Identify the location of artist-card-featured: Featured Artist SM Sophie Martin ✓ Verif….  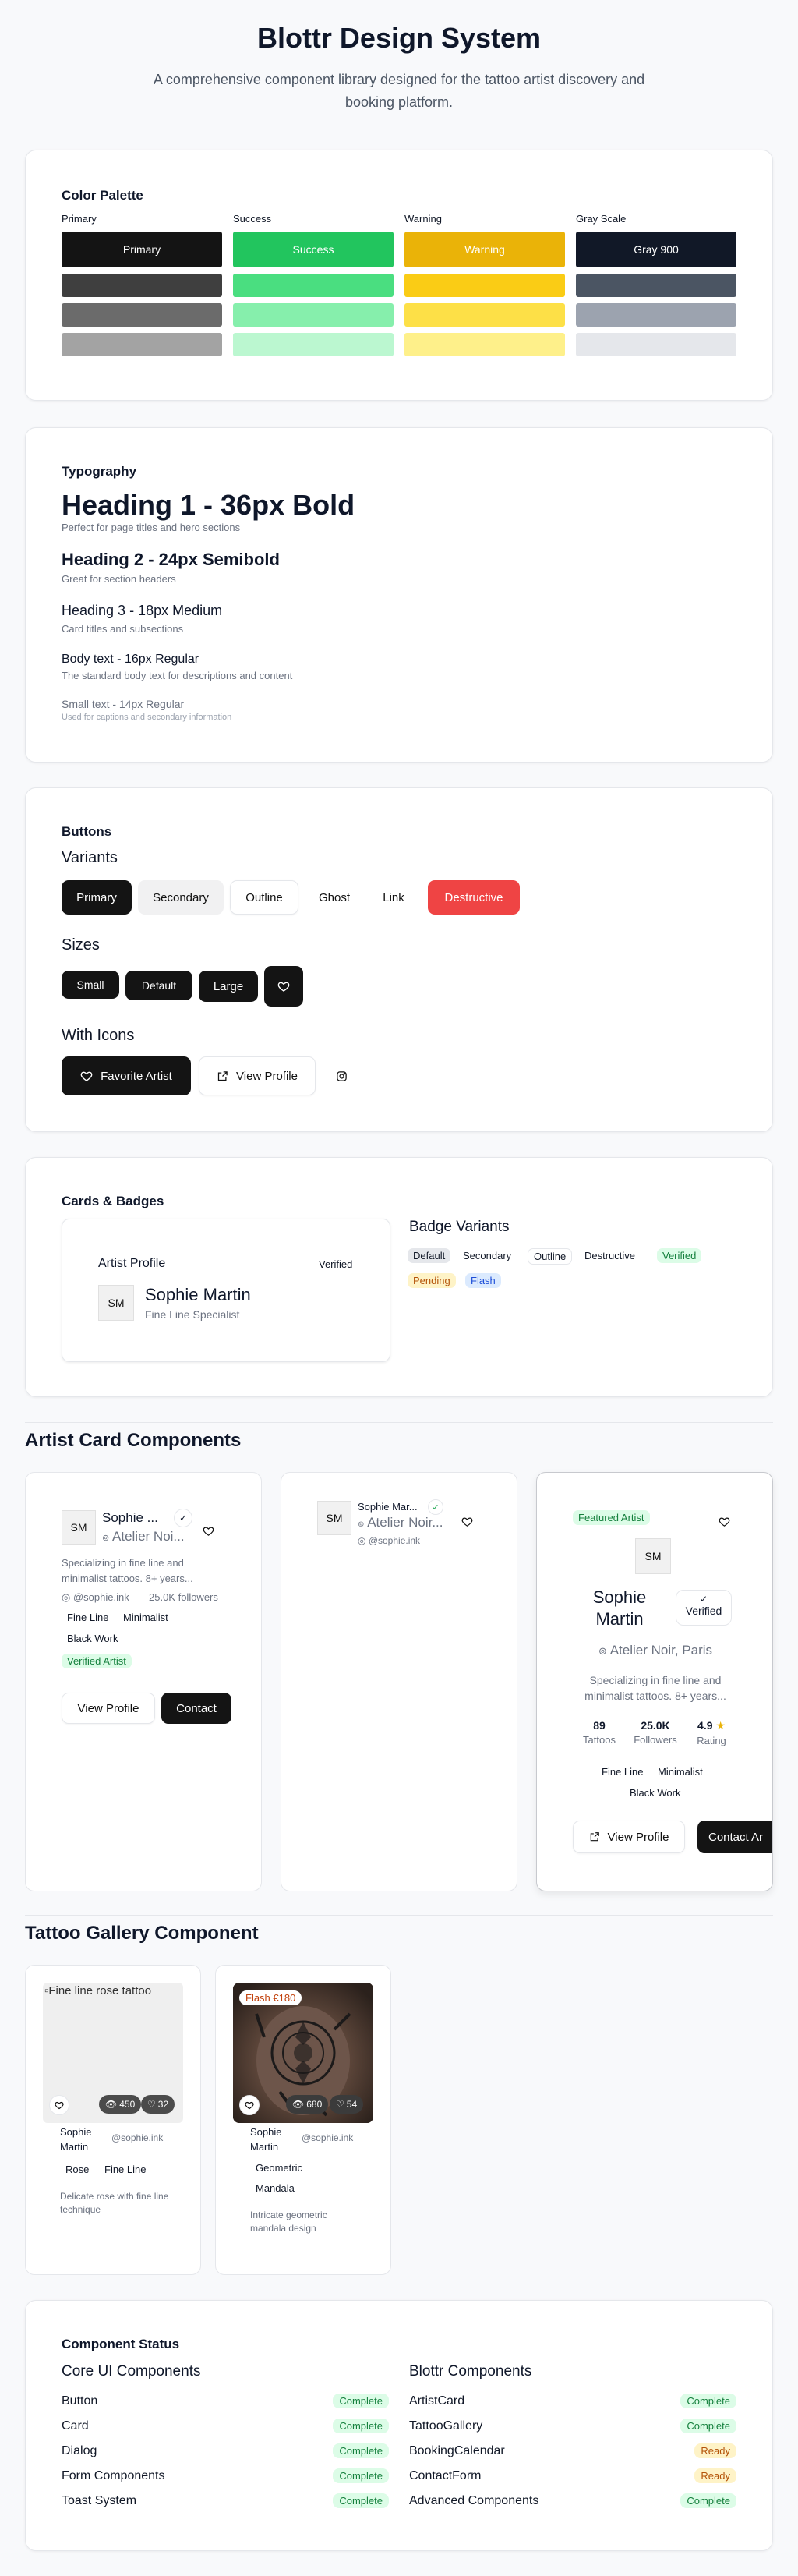
(654, 1682).